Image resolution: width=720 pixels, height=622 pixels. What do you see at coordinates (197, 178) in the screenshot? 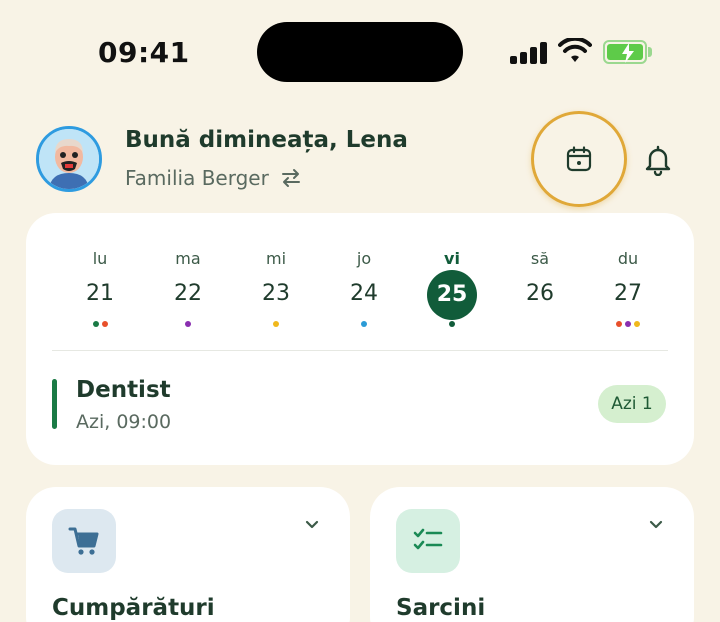
I see `family-name: Familia Berger` at bounding box center [197, 178].